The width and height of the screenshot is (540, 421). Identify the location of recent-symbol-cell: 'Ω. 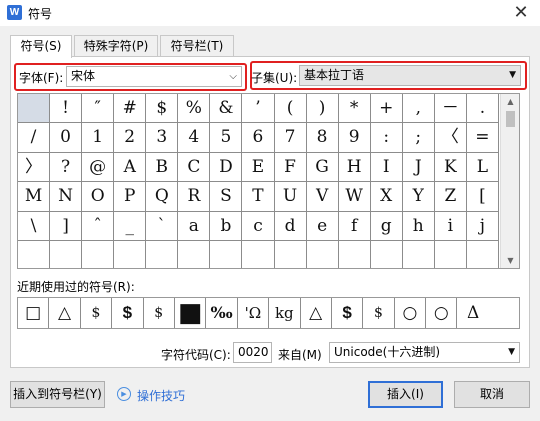
(254, 313).